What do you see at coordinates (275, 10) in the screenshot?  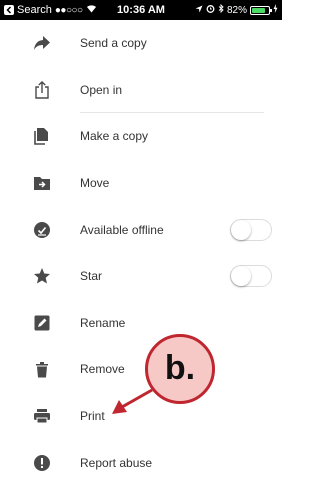 I see `charging-icon` at bounding box center [275, 10].